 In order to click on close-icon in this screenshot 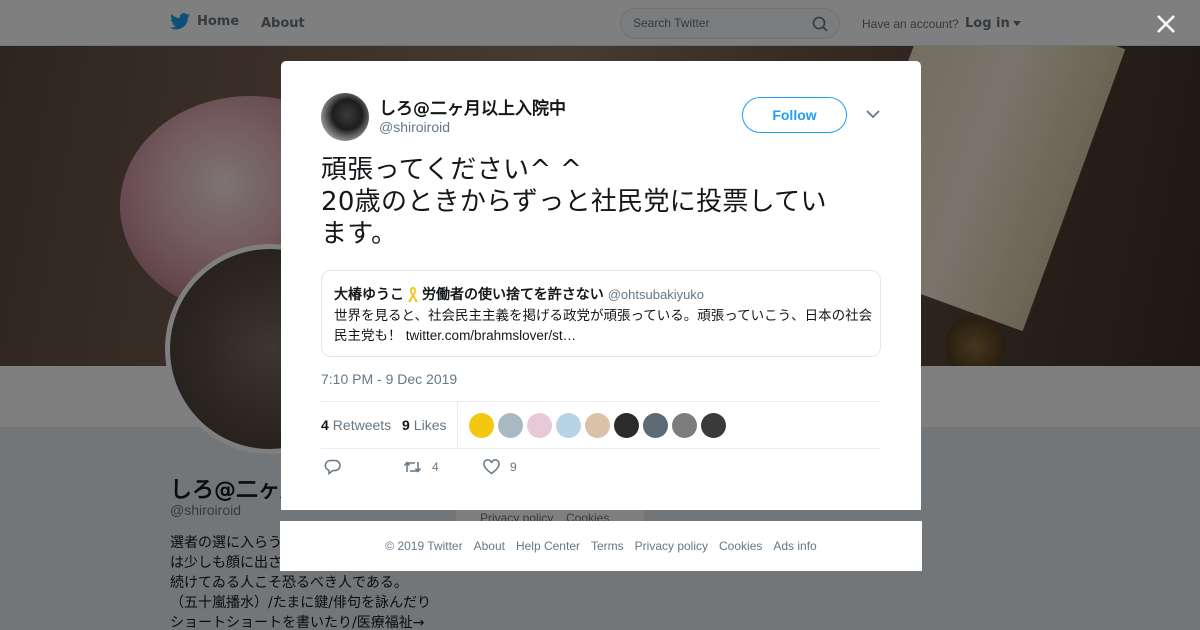, I will do `click(1166, 24)`.